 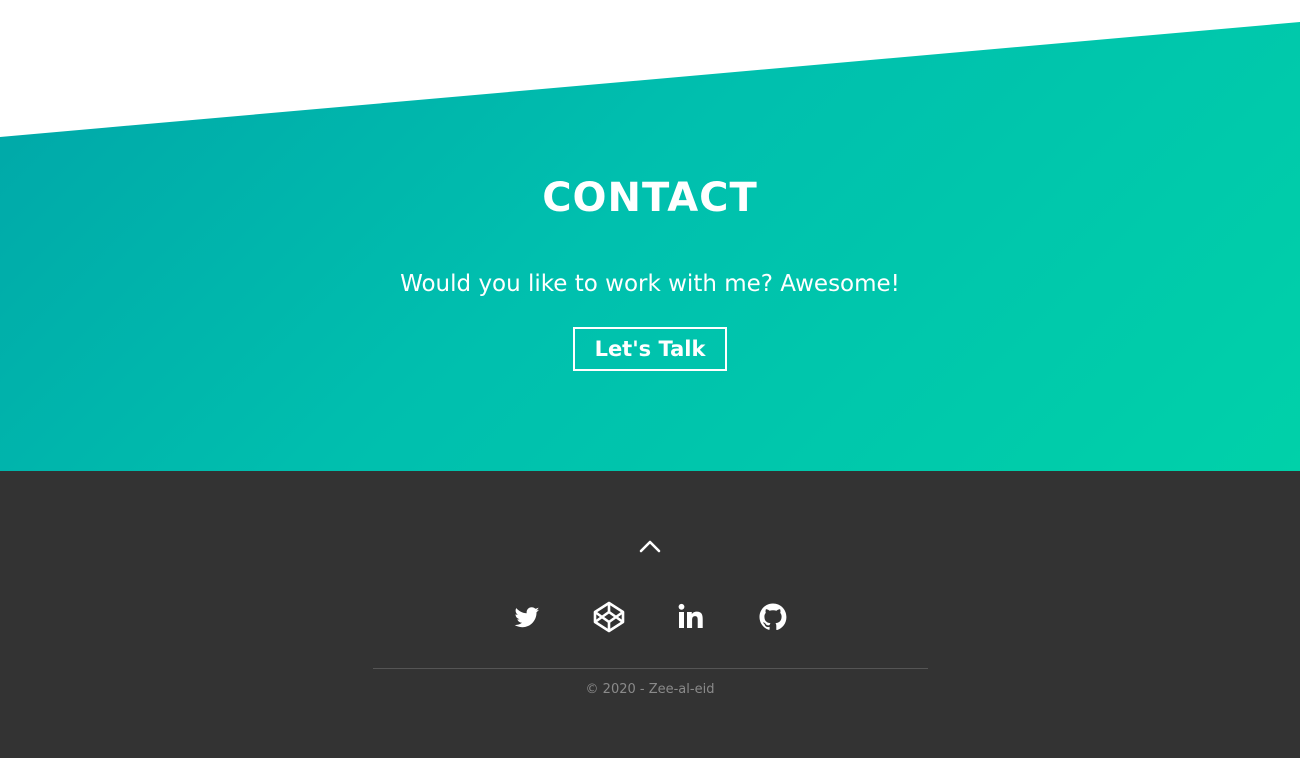 I want to click on chevron-up-icon, so click(x=650, y=546).